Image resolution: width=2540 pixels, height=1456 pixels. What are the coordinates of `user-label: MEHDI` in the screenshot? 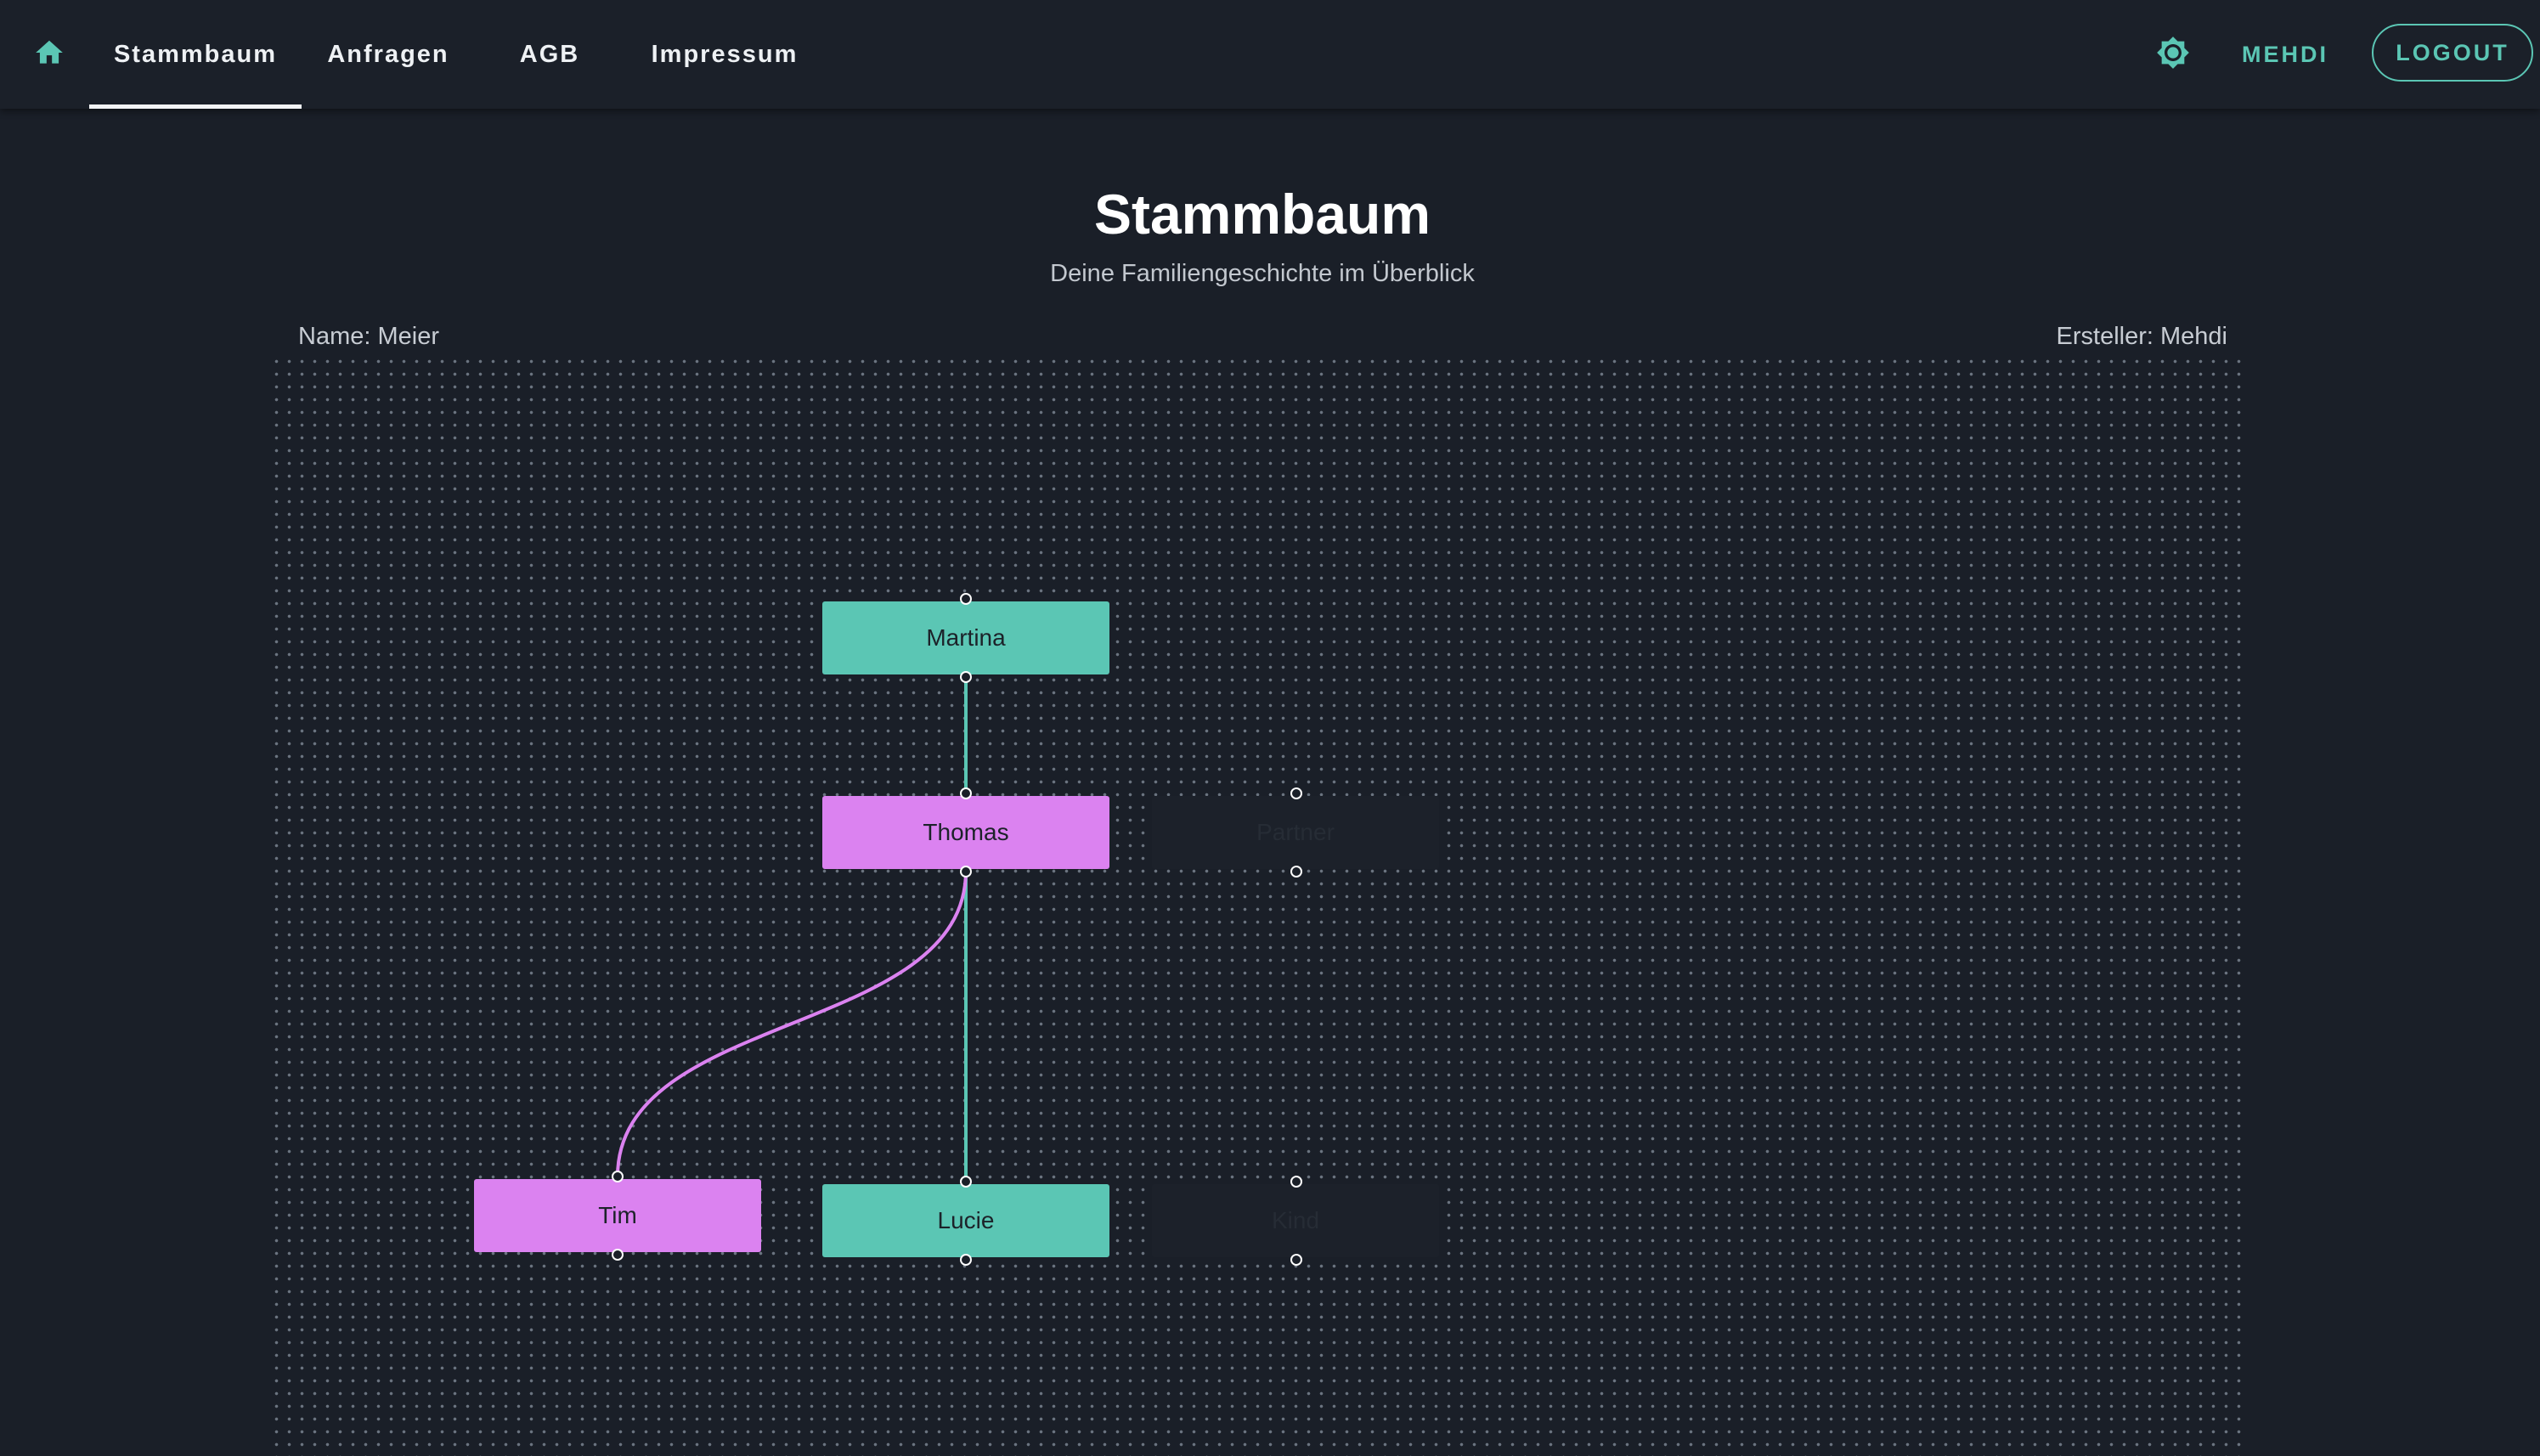 It's located at (2285, 54).